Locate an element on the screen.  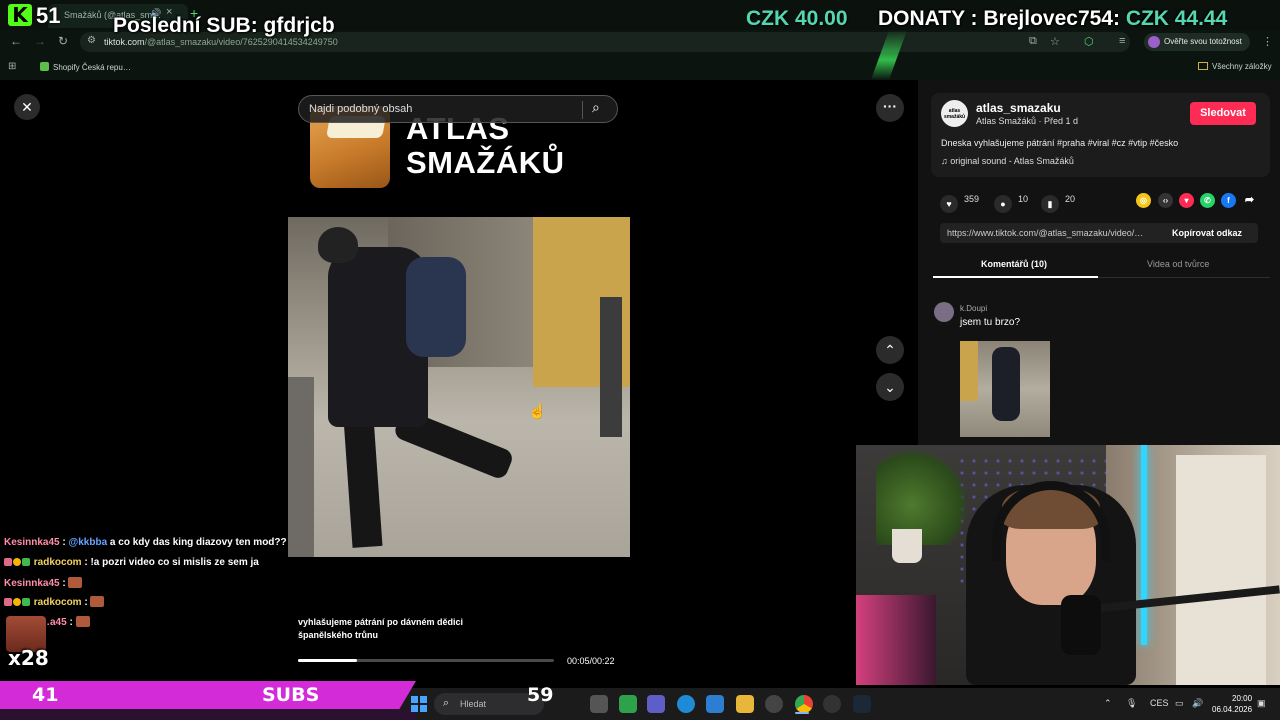
comment-stat: ● 10 is located at coordinates (1011, 203).